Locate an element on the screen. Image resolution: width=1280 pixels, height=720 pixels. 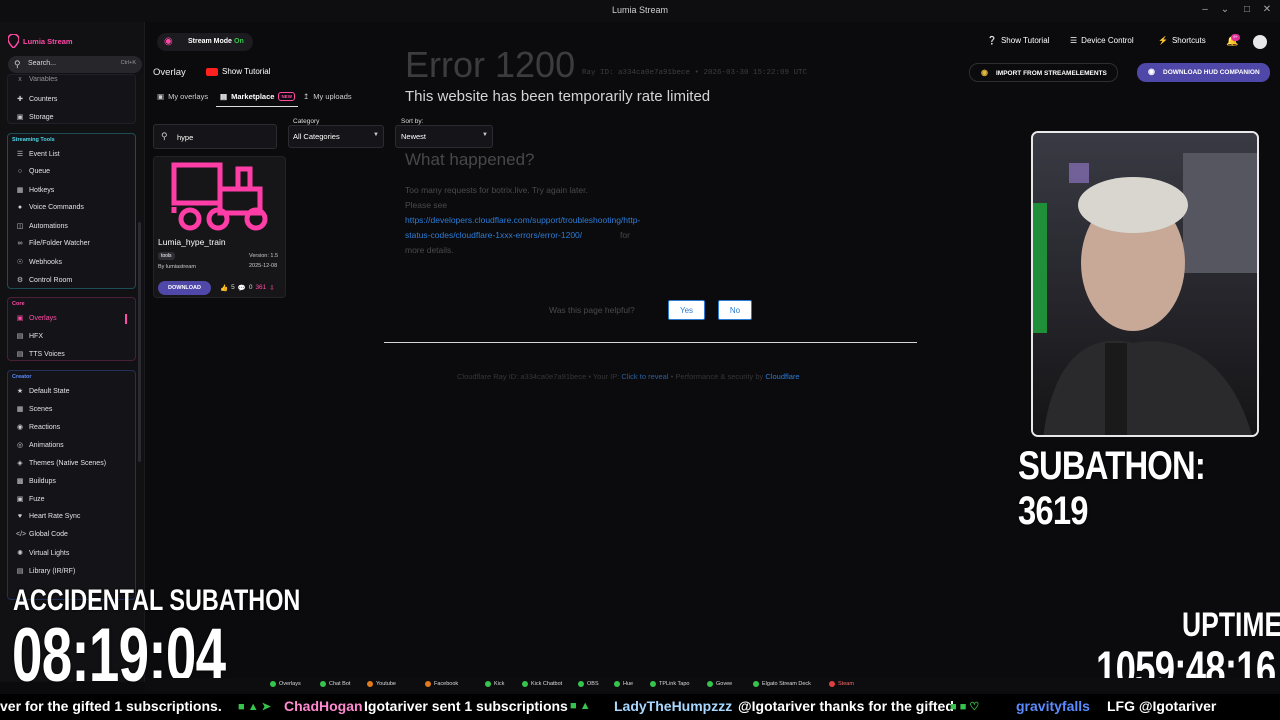
sidebar-item-hotkeys: ▦ Hotkeys is located at coordinates (35, 190).